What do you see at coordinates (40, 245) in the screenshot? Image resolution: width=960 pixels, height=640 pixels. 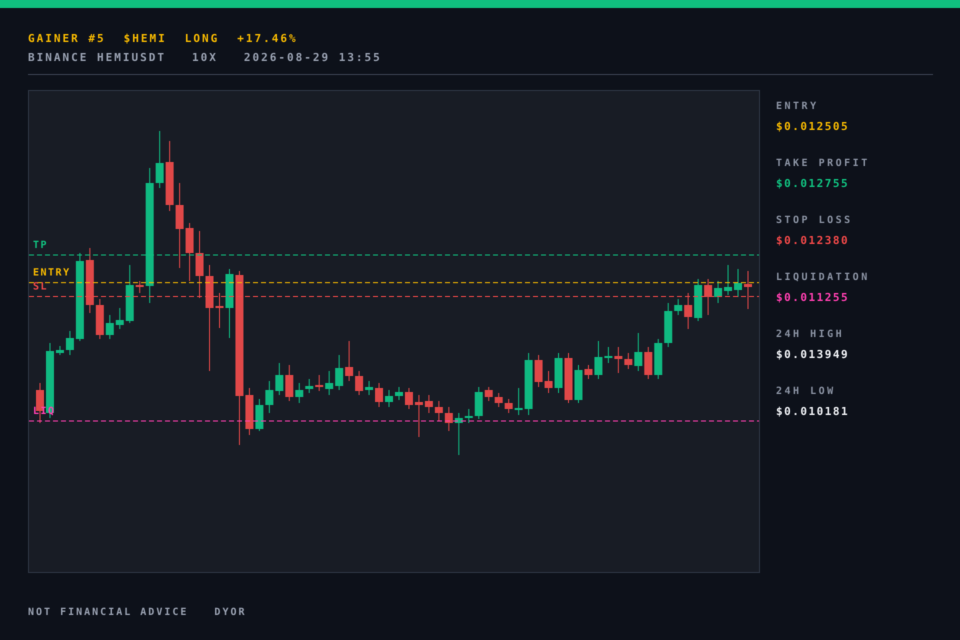 I see `level-label: TP` at bounding box center [40, 245].